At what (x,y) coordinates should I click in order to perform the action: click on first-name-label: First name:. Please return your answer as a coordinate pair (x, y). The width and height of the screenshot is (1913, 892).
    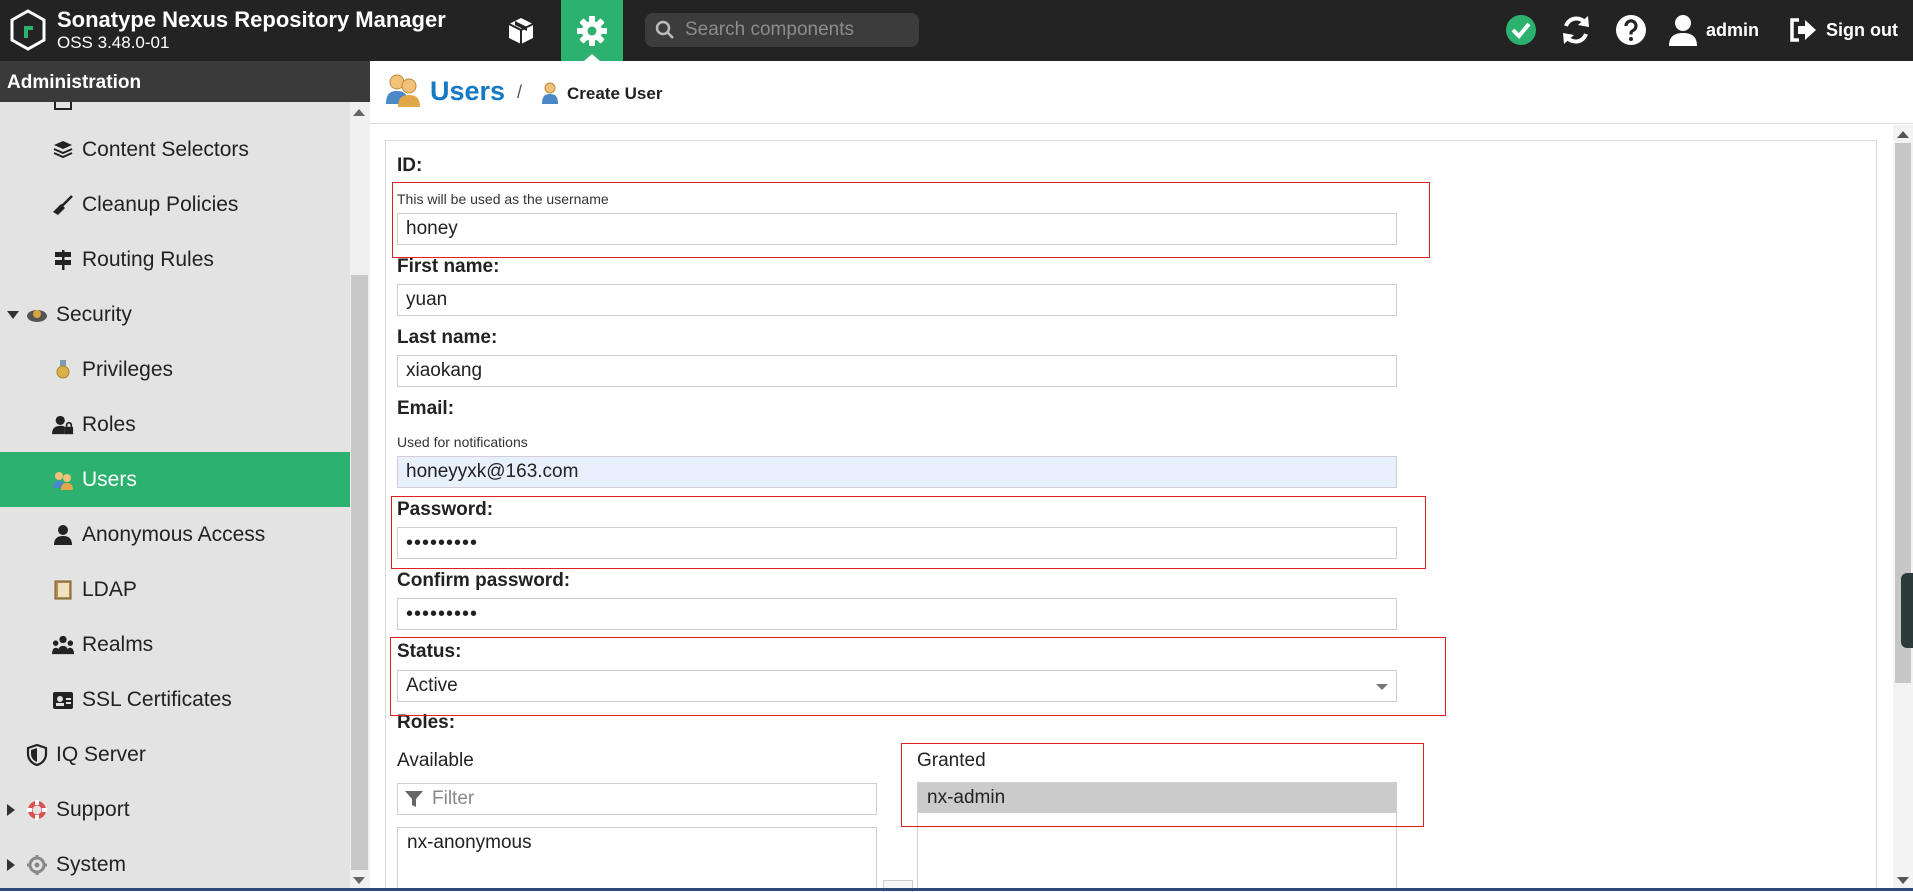
    Looking at the image, I should click on (448, 266).